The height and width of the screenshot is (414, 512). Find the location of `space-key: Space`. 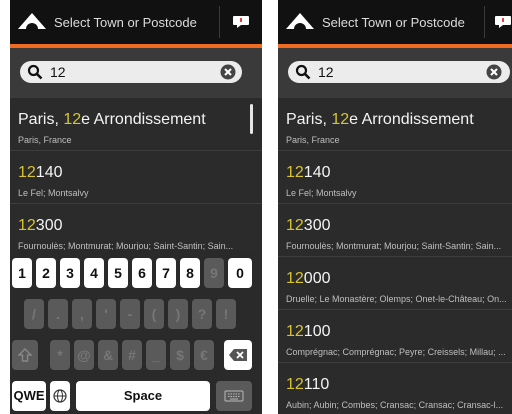

space-key: Space is located at coordinates (143, 396).